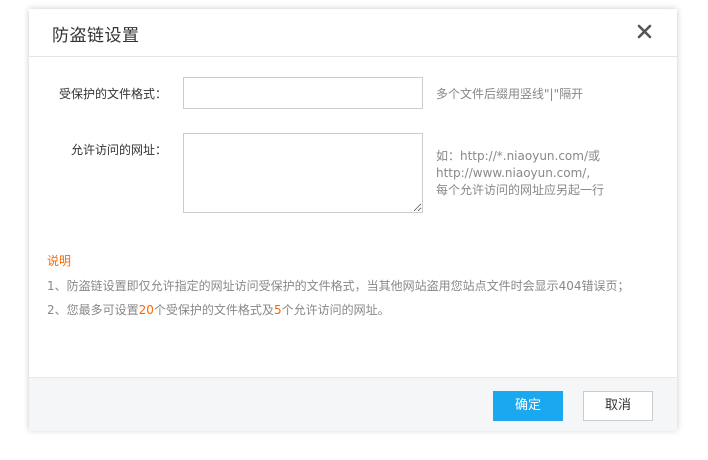  I want to click on note-line-2-prefix: 2、您最多可设置, so click(93, 310).